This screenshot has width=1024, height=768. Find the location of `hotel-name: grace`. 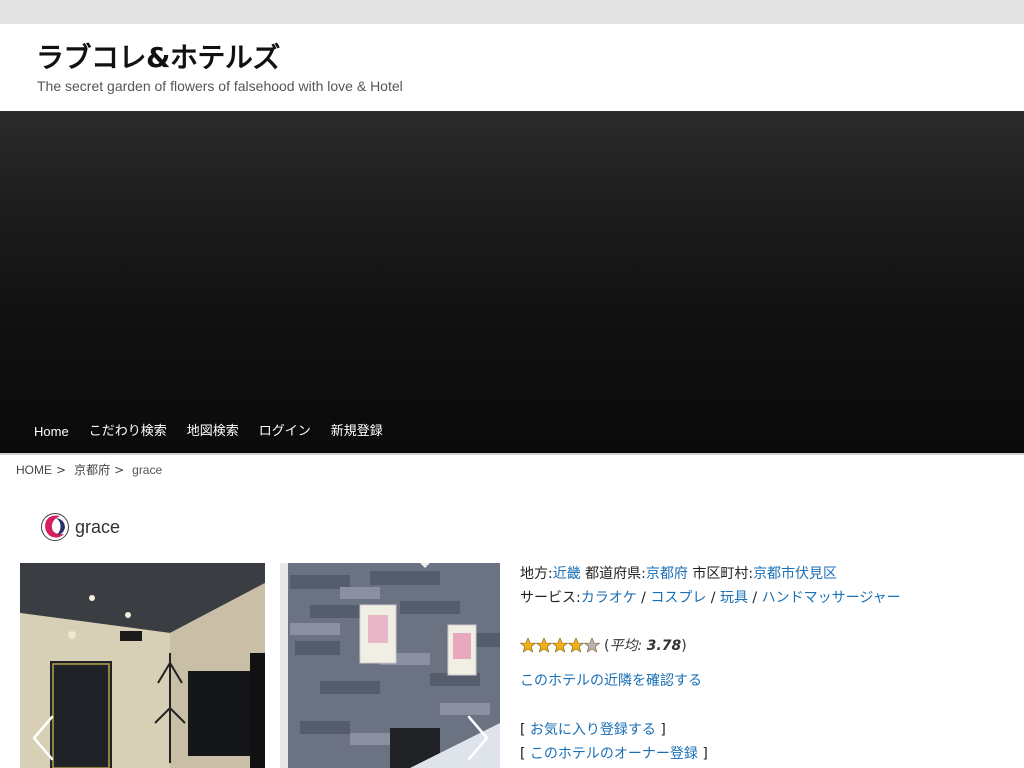

hotel-name: grace is located at coordinates (98, 526).